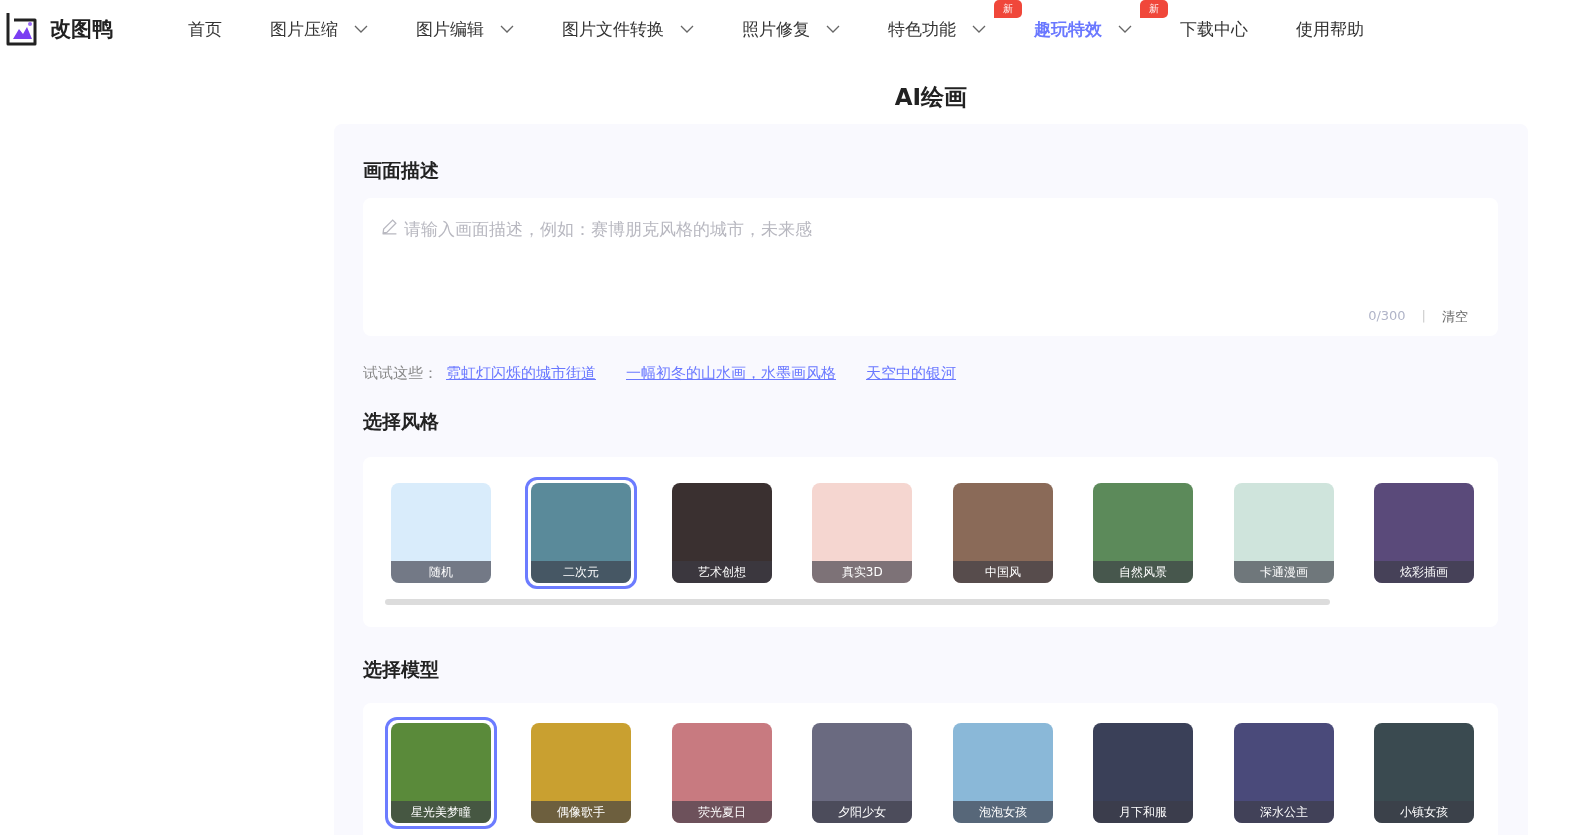 The image size is (1574, 835). What do you see at coordinates (731, 373) in the screenshot?
I see `suggestion-link: 一幅初冬的山水画，水墨画风格` at bounding box center [731, 373].